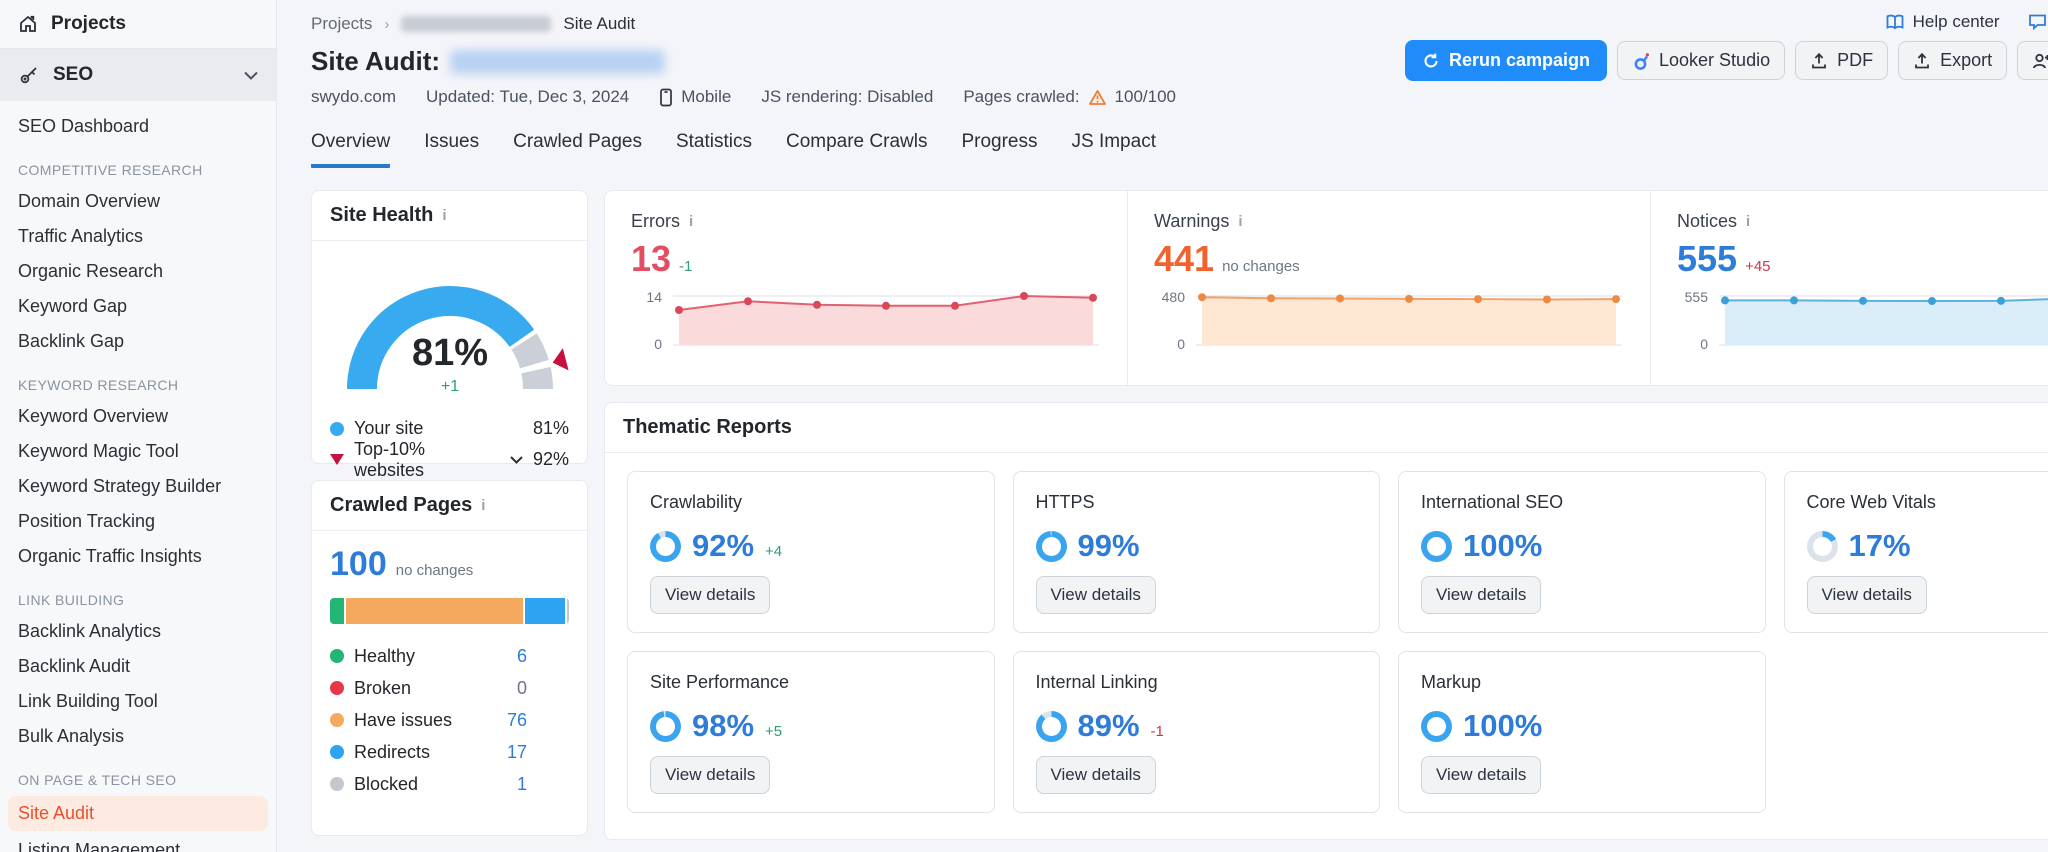 The width and height of the screenshot is (2048, 852). What do you see at coordinates (138, 631) in the screenshot?
I see `sidebar-item-backlink-analytics: Backlink Analytics` at bounding box center [138, 631].